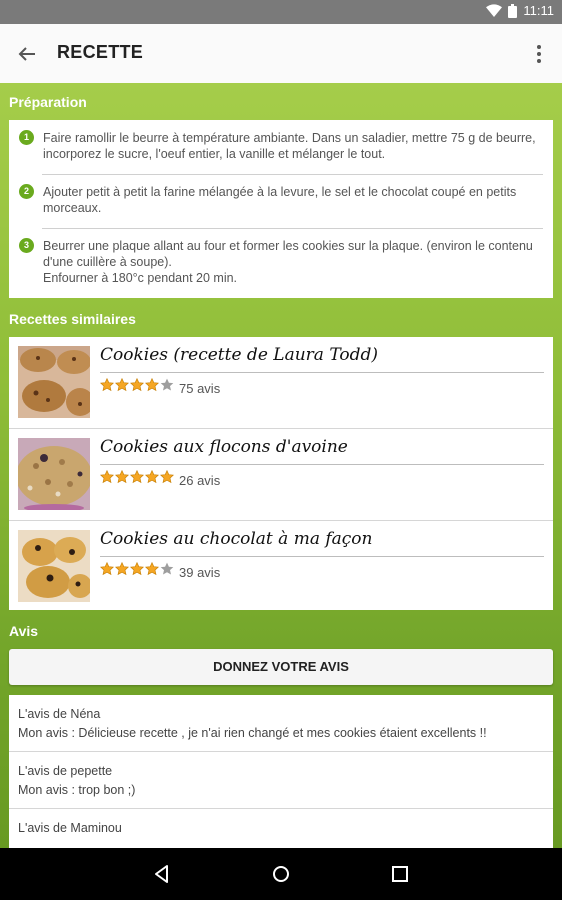 This screenshot has width=562, height=900. Describe the element at coordinates (236, 539) in the screenshot. I see `recipe-title: Cookies au chocolat à ma façon` at that location.